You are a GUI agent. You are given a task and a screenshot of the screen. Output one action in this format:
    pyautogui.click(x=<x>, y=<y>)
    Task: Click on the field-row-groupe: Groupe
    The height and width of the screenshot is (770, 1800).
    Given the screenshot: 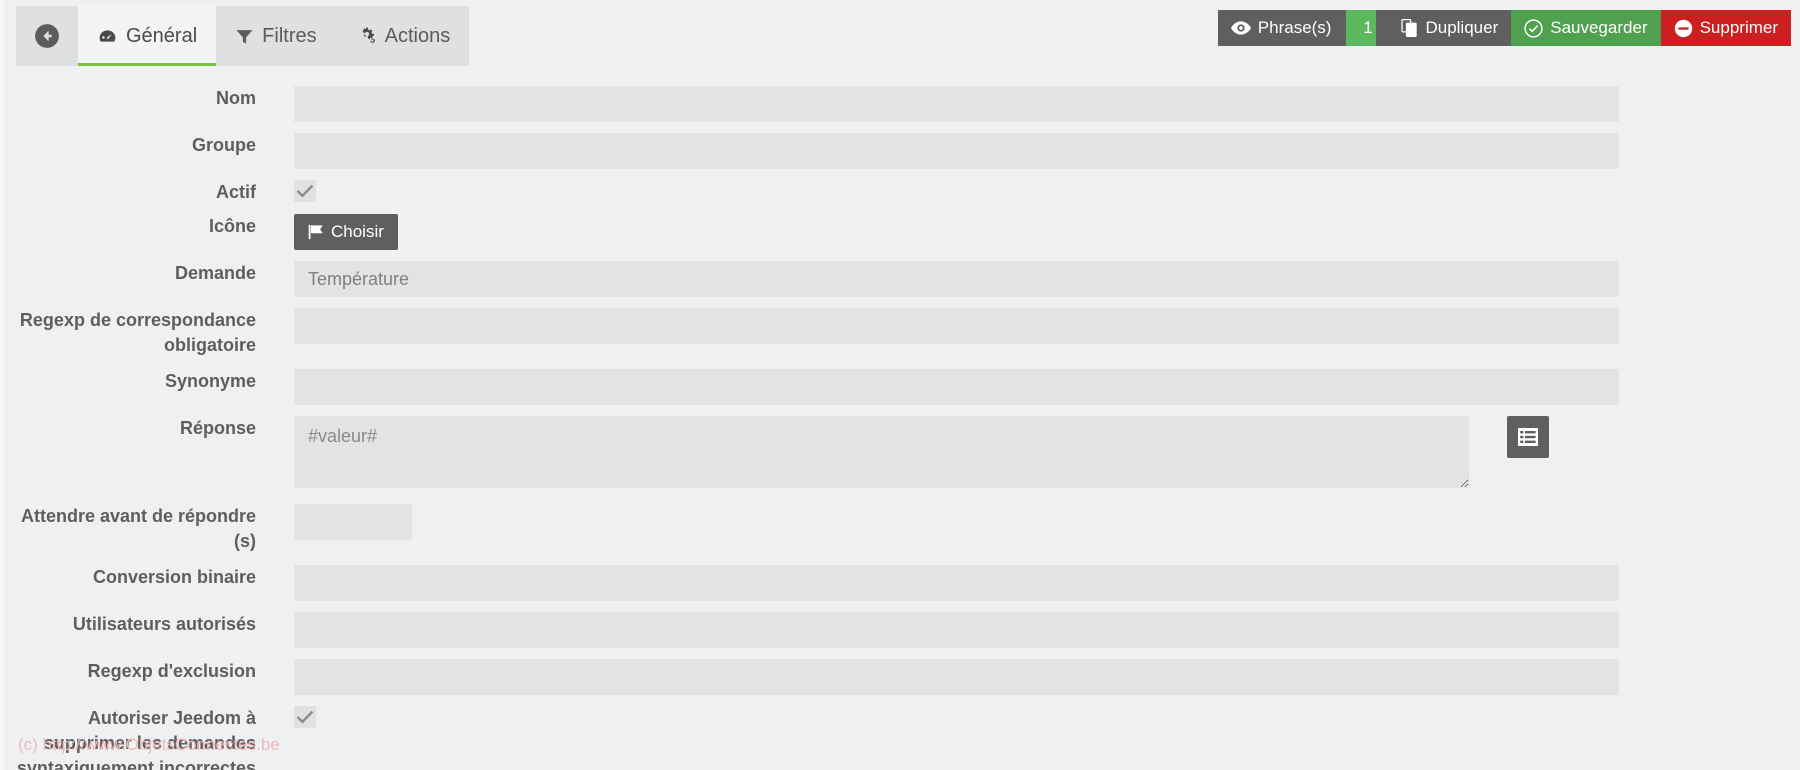 What is the action you would take?
    pyautogui.click(x=902, y=151)
    